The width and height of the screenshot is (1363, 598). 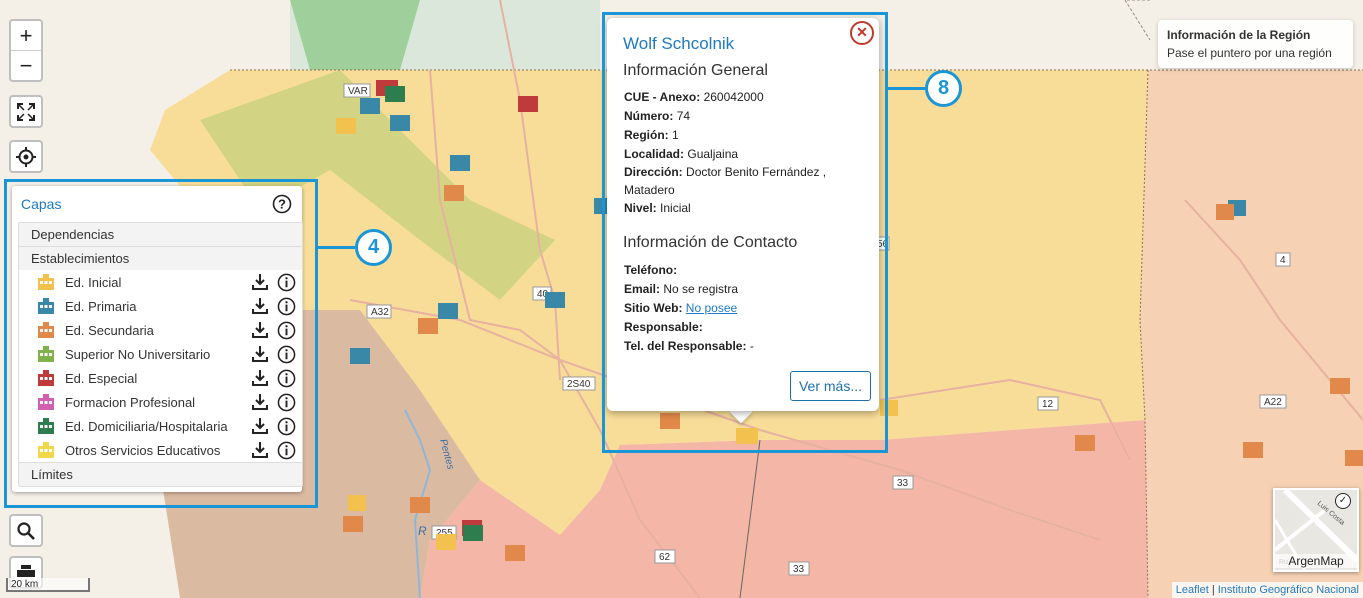 I want to click on fullscreen-control, so click(x=26, y=111).